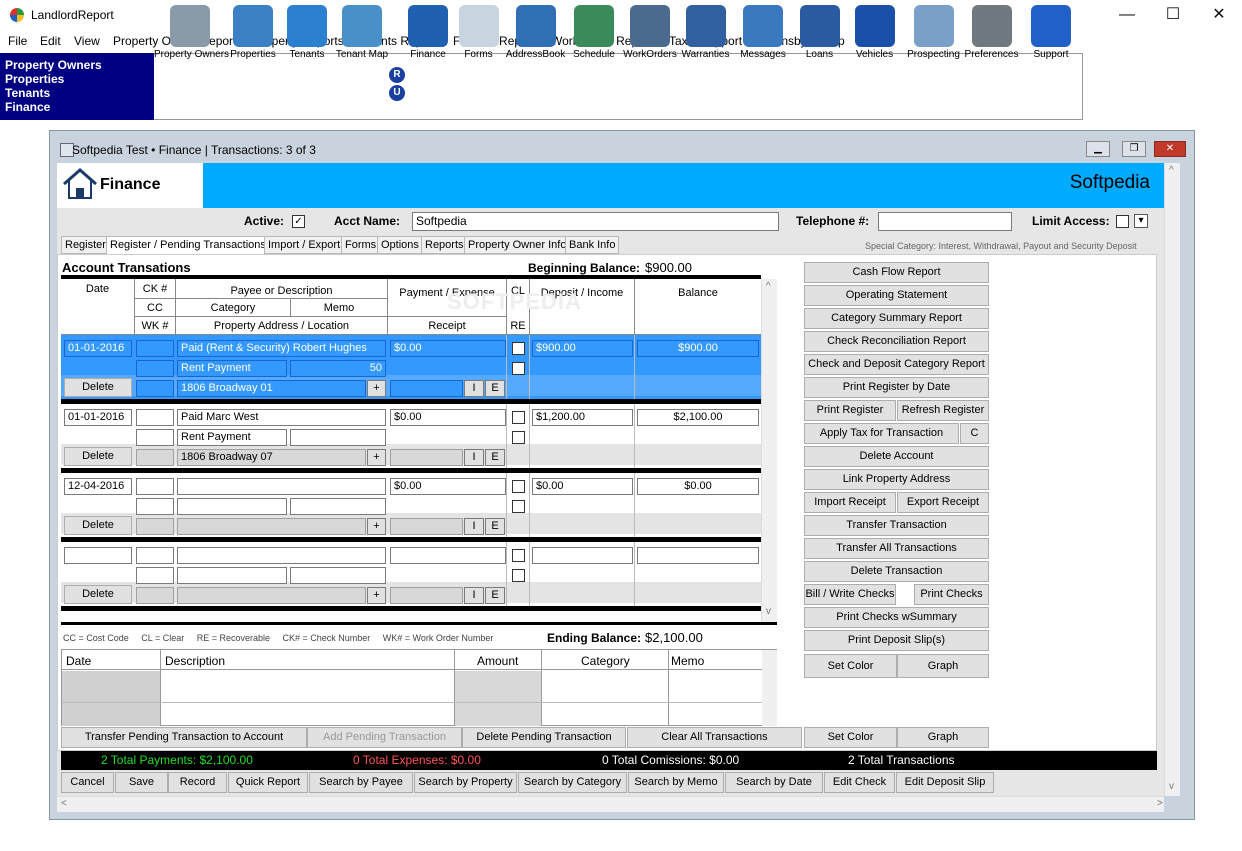  Describe the element at coordinates (304, 245) in the screenshot. I see `tab-import-export: Import / Export` at that location.